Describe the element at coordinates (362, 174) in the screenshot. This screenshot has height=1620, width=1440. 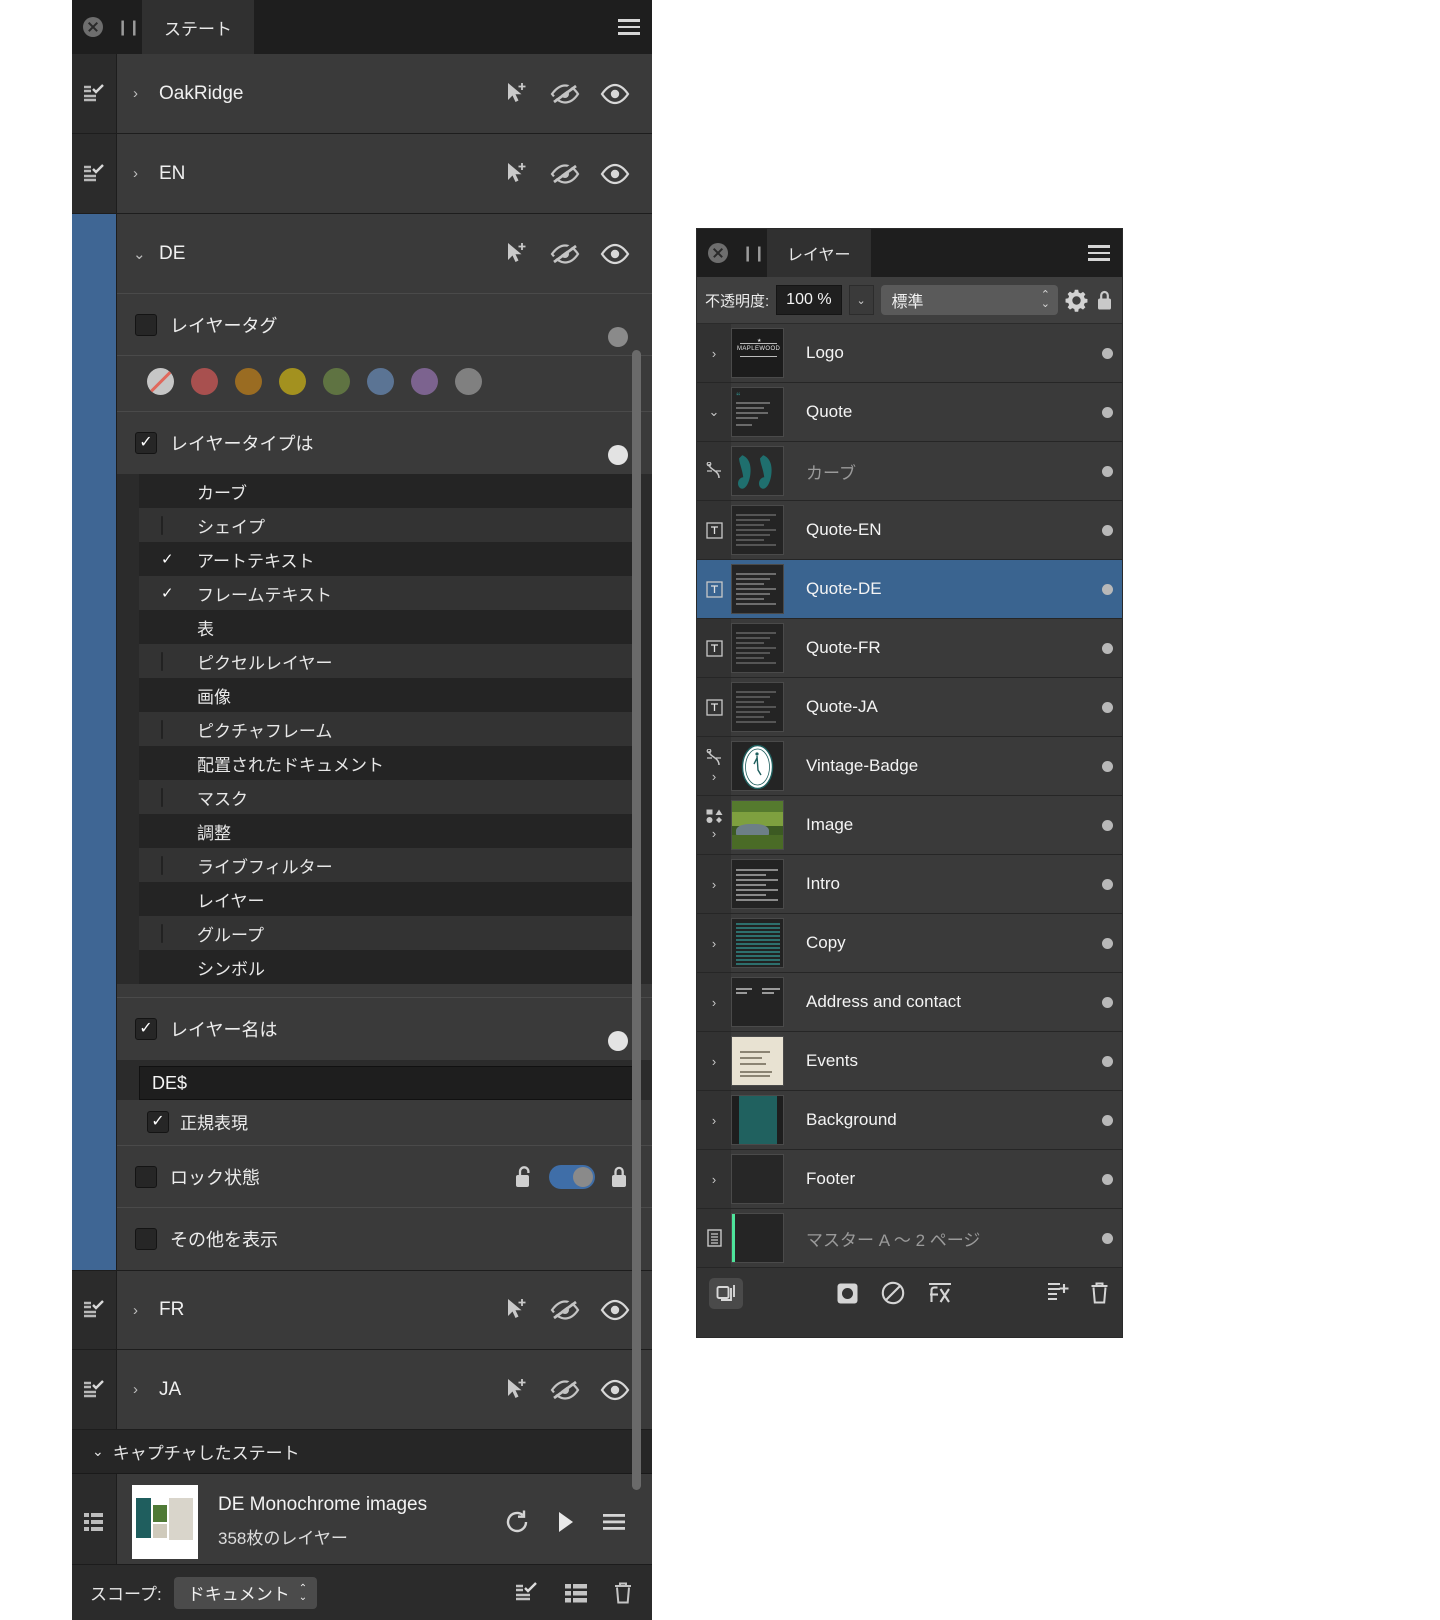
I see `state-row-en: › EN` at that location.